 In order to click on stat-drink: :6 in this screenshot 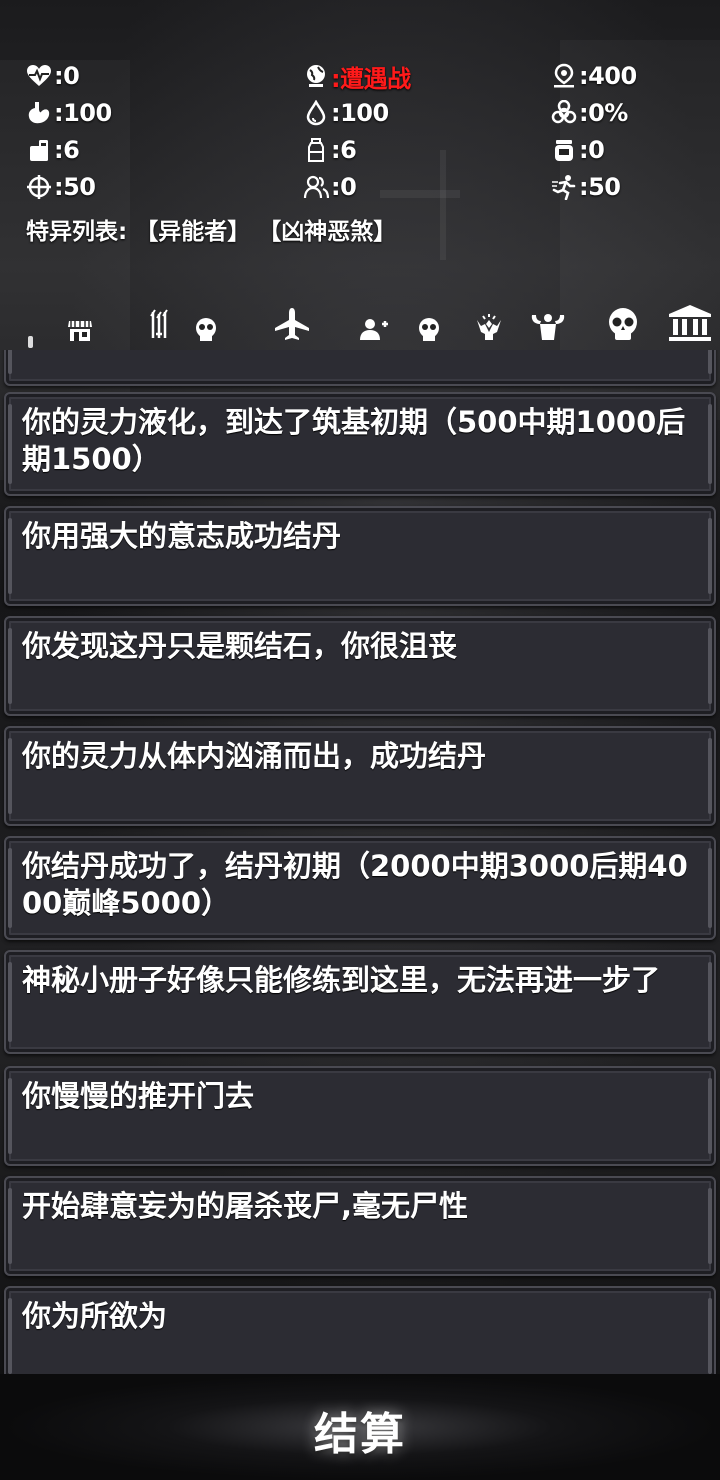, I will do `click(330, 150)`.